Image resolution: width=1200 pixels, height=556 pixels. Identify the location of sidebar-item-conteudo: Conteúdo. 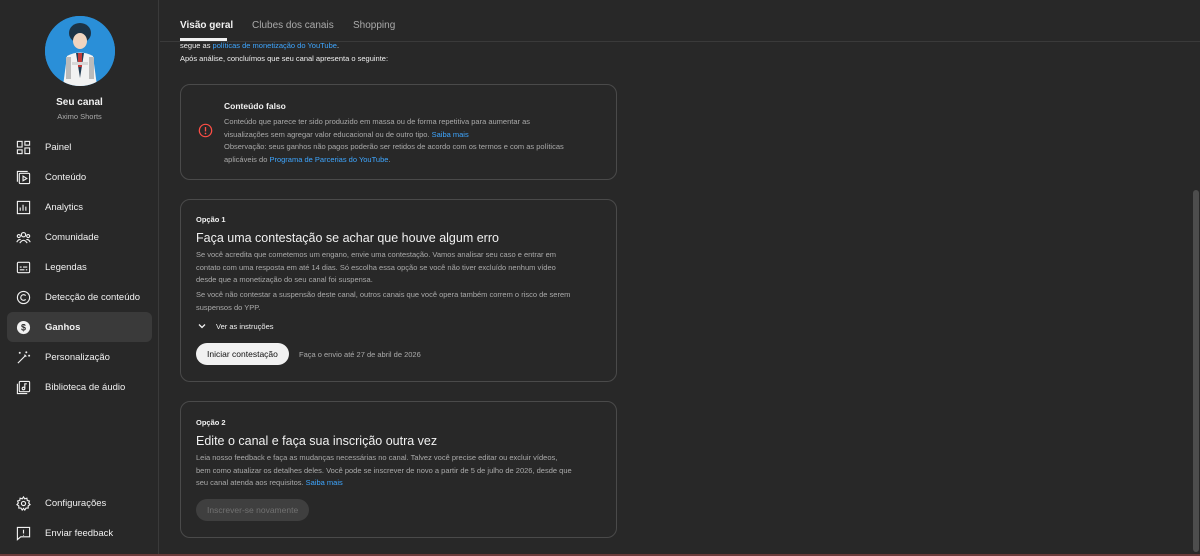
(79, 177).